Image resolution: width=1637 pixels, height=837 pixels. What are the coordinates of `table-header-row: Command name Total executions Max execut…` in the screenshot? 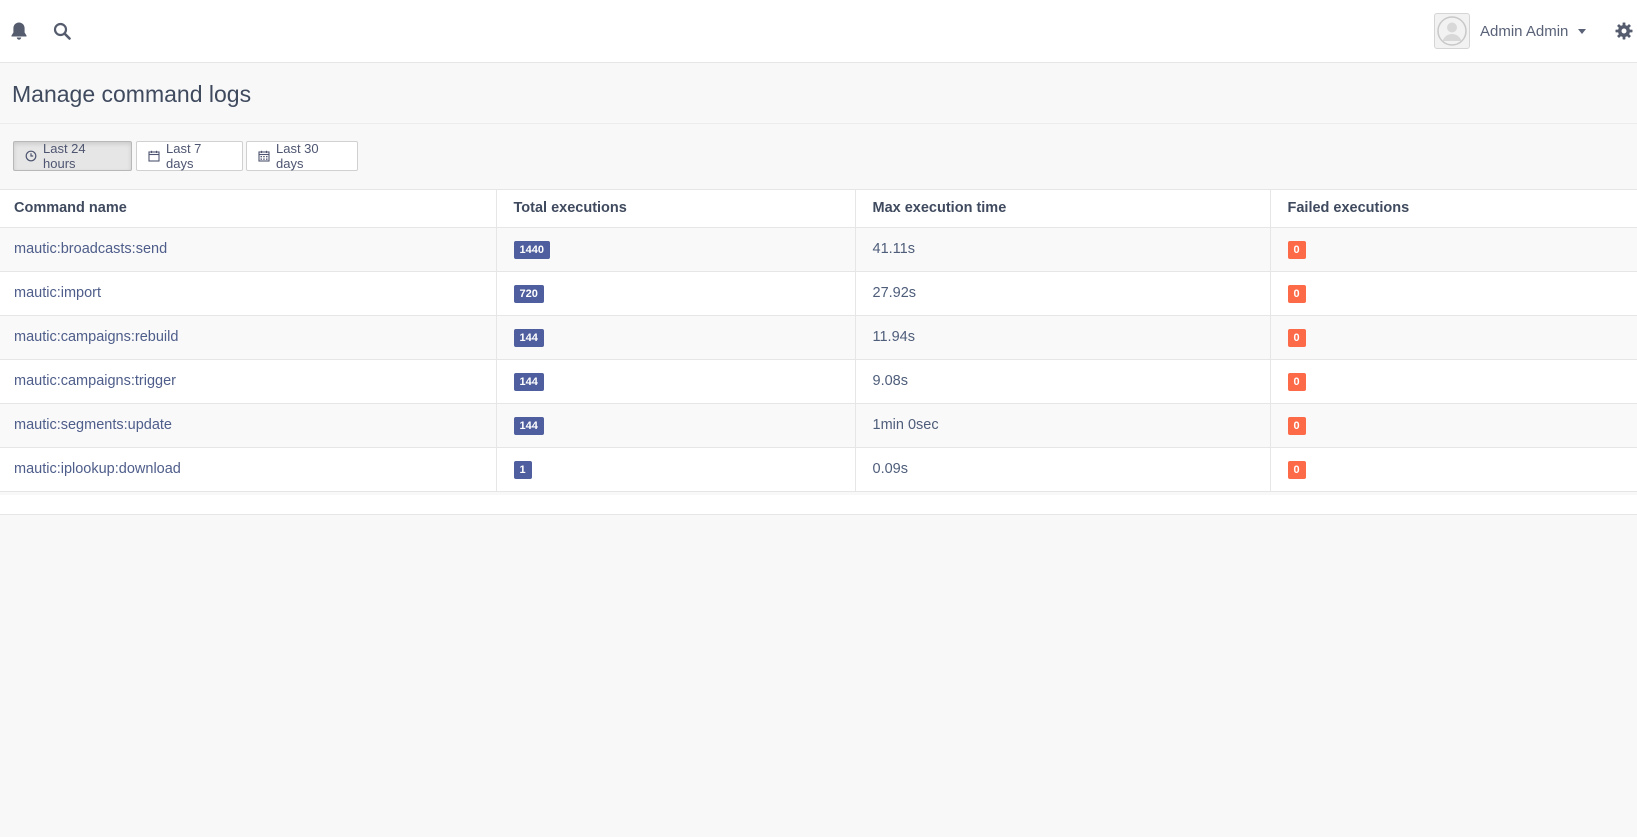 It's located at (818, 209).